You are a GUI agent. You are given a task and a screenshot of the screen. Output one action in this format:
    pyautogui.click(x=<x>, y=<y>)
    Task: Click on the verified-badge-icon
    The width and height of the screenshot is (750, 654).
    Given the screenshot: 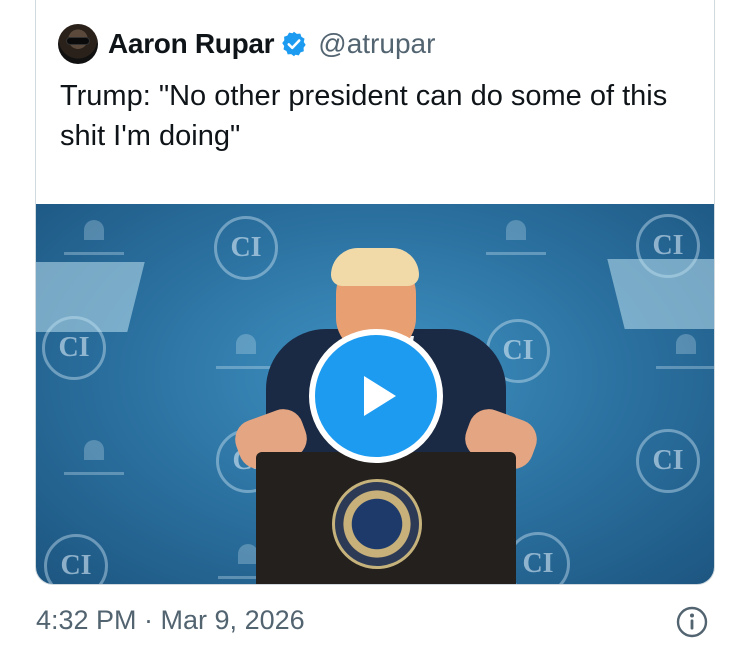 What is the action you would take?
    pyautogui.click(x=294, y=44)
    